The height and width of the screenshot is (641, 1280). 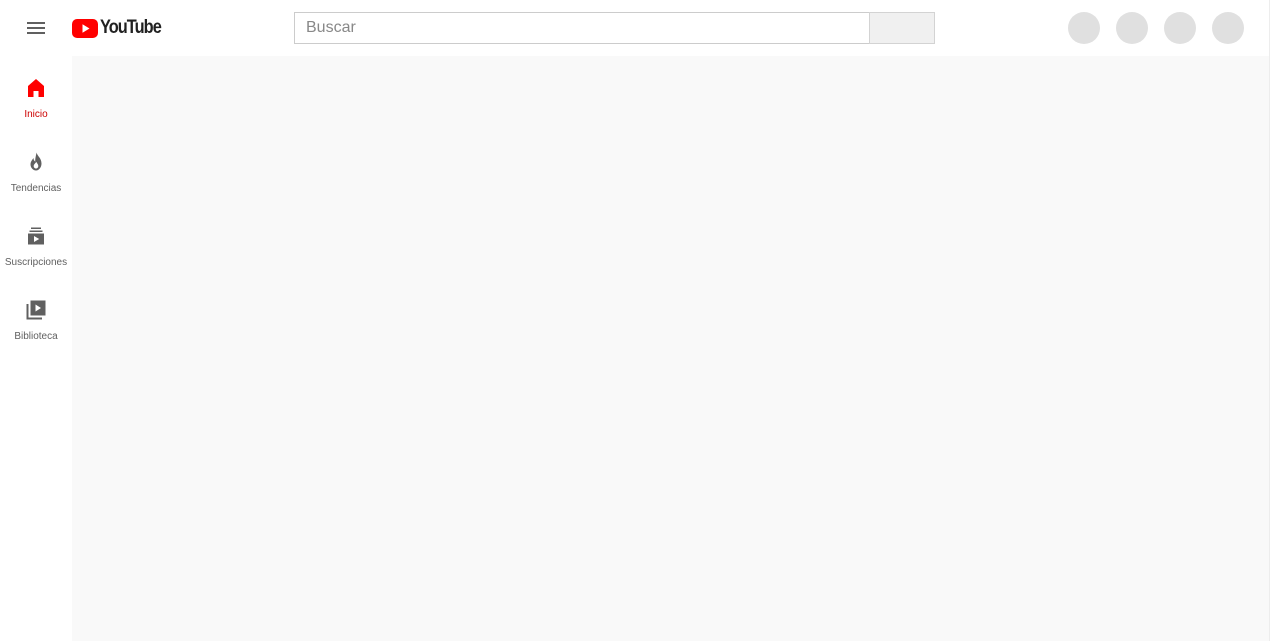 I want to click on search-box, so click(x=581, y=28).